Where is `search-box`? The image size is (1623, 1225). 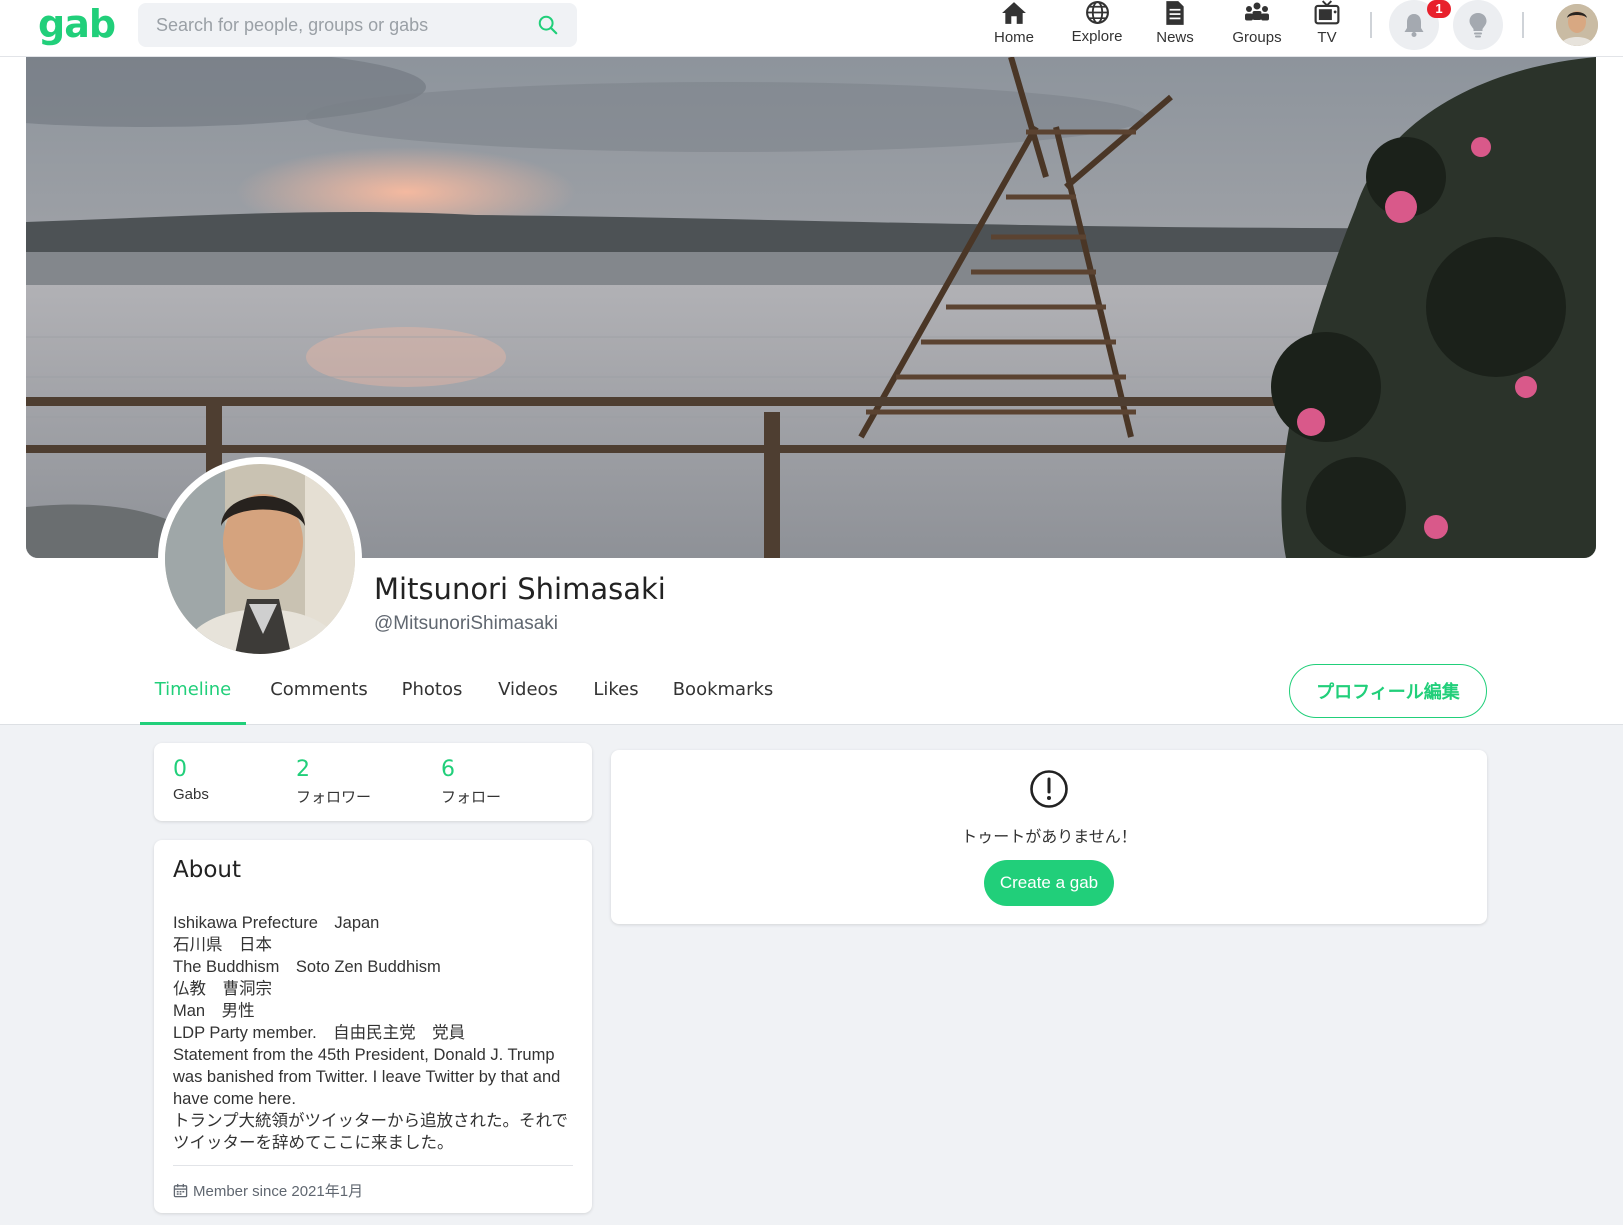
search-box is located at coordinates (357, 25).